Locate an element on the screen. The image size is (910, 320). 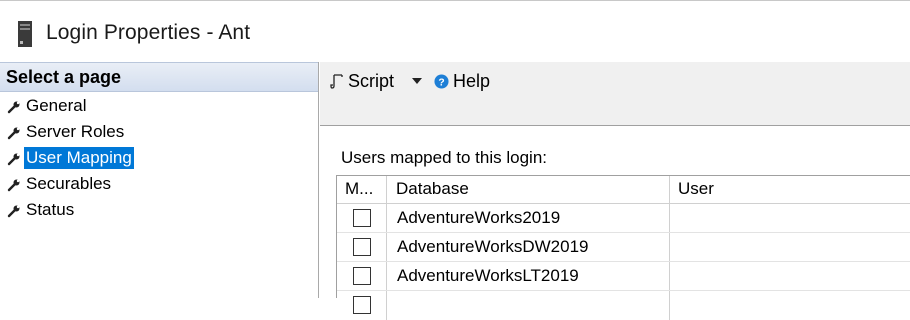
column-header-user: User is located at coordinates (790, 189).